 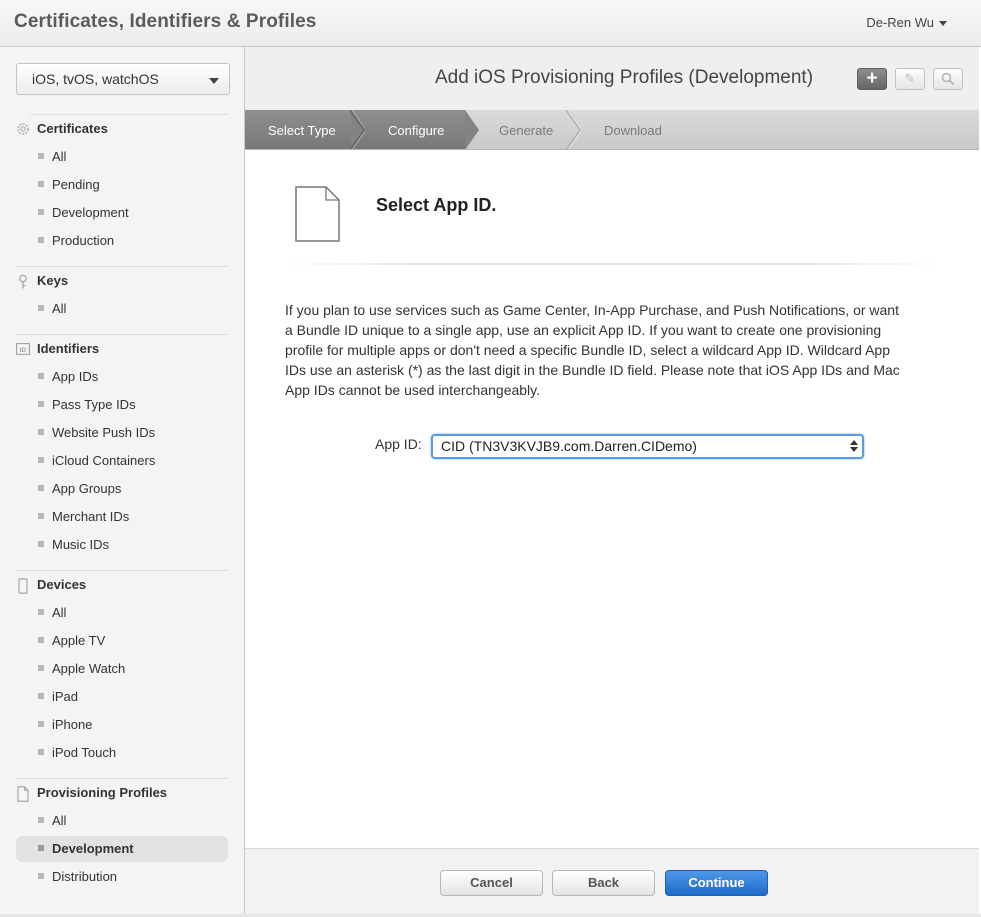 I want to click on platform-select-value: iOS, tvOS, watchOS, so click(x=95, y=79).